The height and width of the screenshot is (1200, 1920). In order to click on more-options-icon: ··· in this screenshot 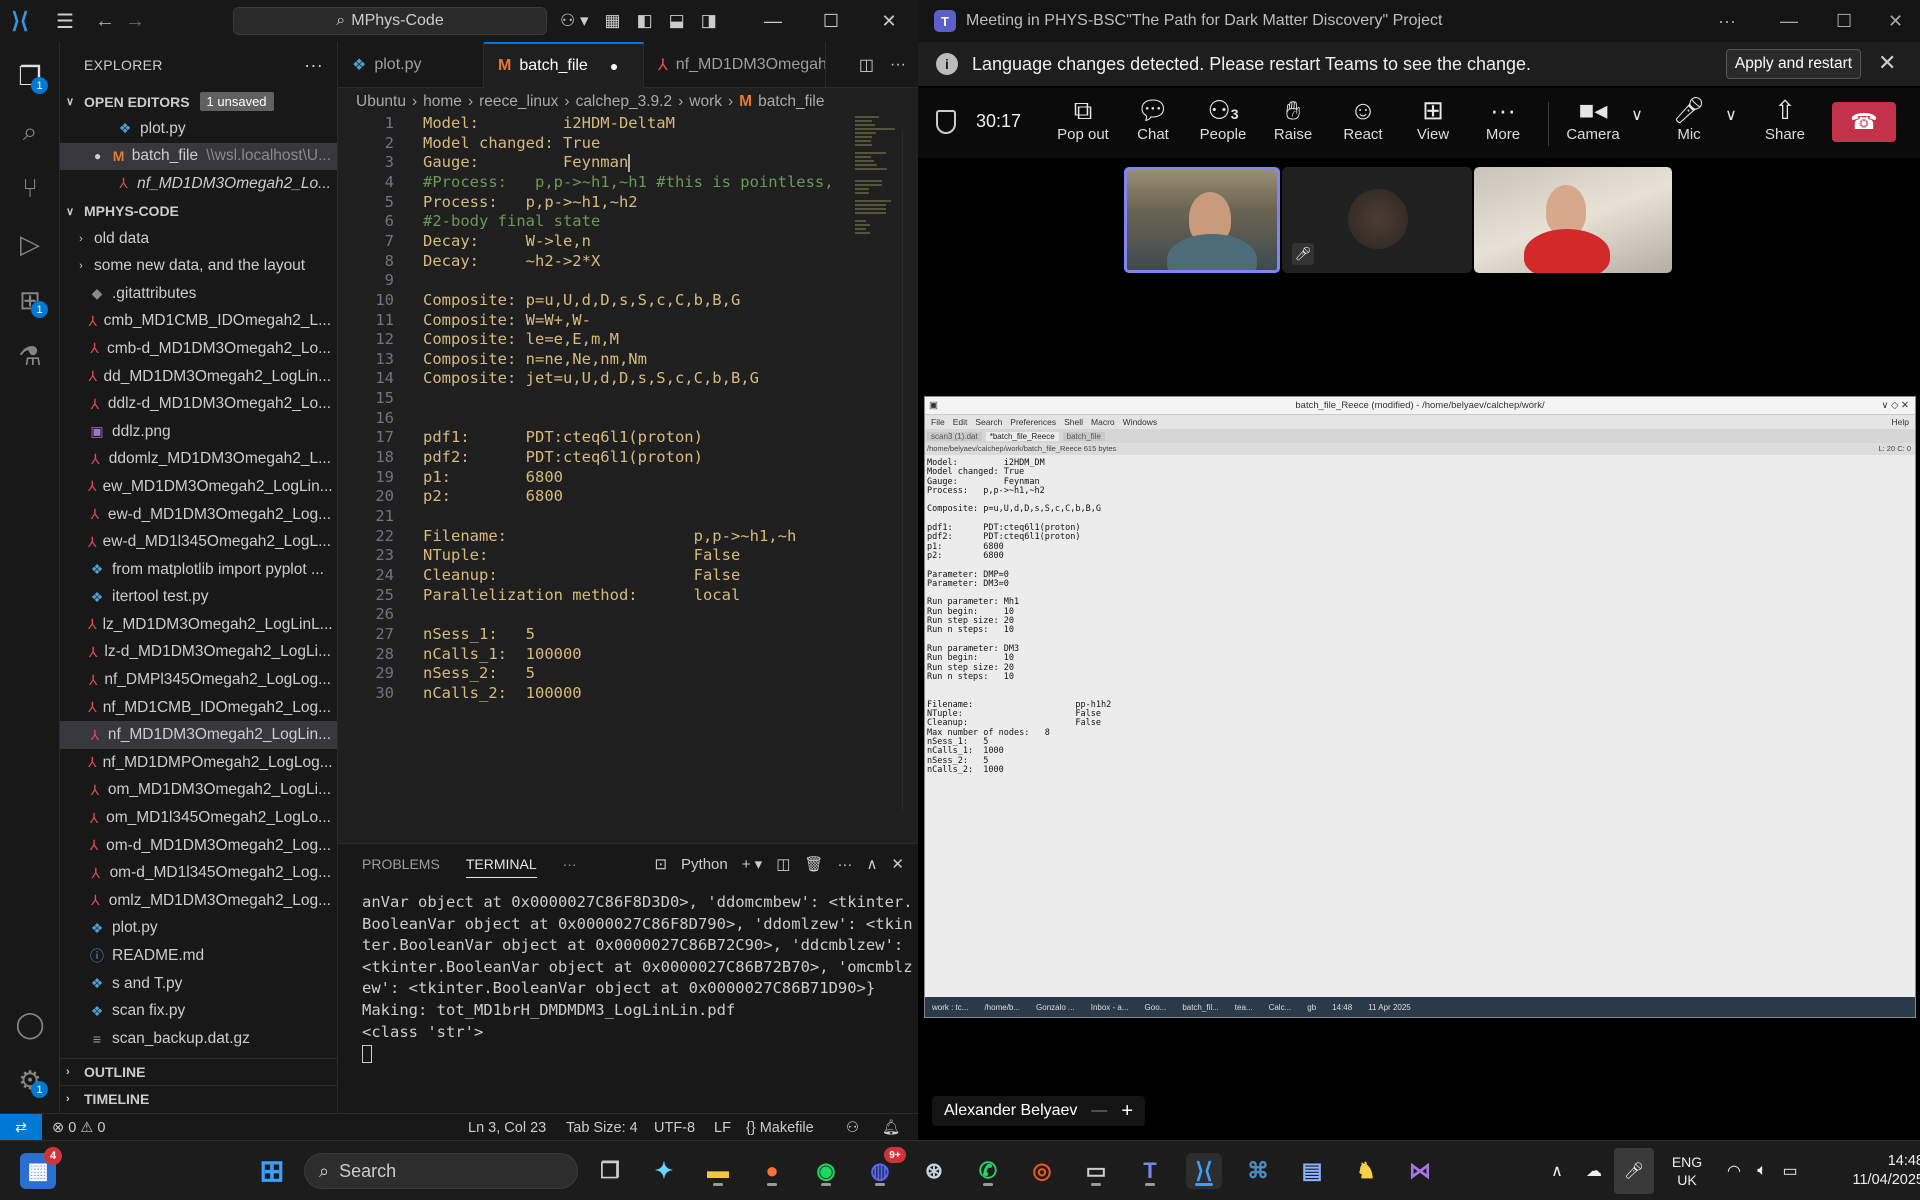, I will do `click(1727, 21)`.